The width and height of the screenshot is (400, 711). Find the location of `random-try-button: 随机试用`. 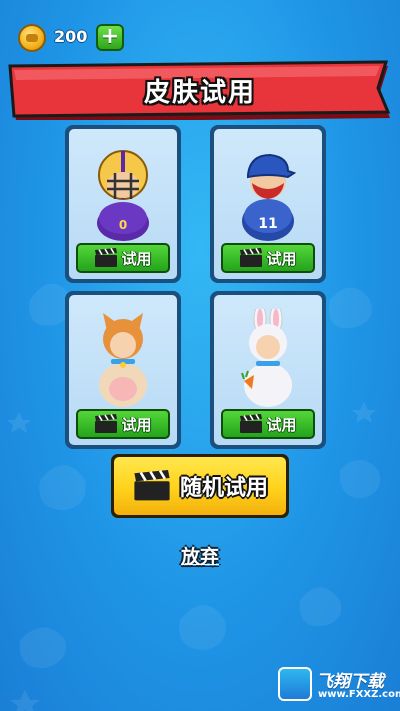

random-try-button: 随机试用 is located at coordinates (200, 486).